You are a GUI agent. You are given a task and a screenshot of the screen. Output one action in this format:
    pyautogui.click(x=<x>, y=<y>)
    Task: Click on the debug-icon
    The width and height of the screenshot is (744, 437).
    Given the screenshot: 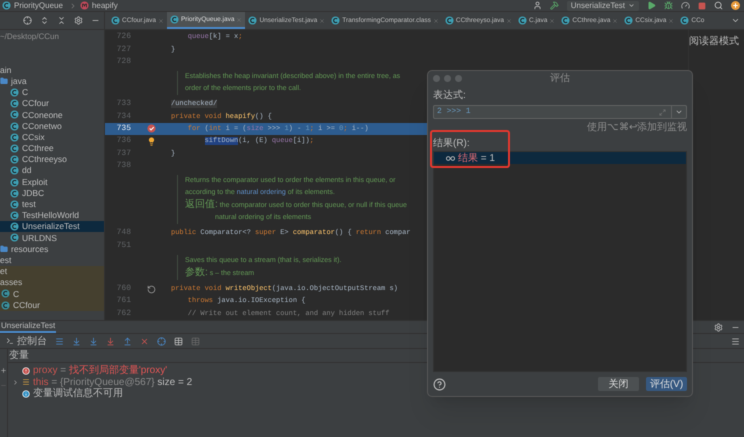 What is the action you would take?
    pyautogui.click(x=668, y=5)
    